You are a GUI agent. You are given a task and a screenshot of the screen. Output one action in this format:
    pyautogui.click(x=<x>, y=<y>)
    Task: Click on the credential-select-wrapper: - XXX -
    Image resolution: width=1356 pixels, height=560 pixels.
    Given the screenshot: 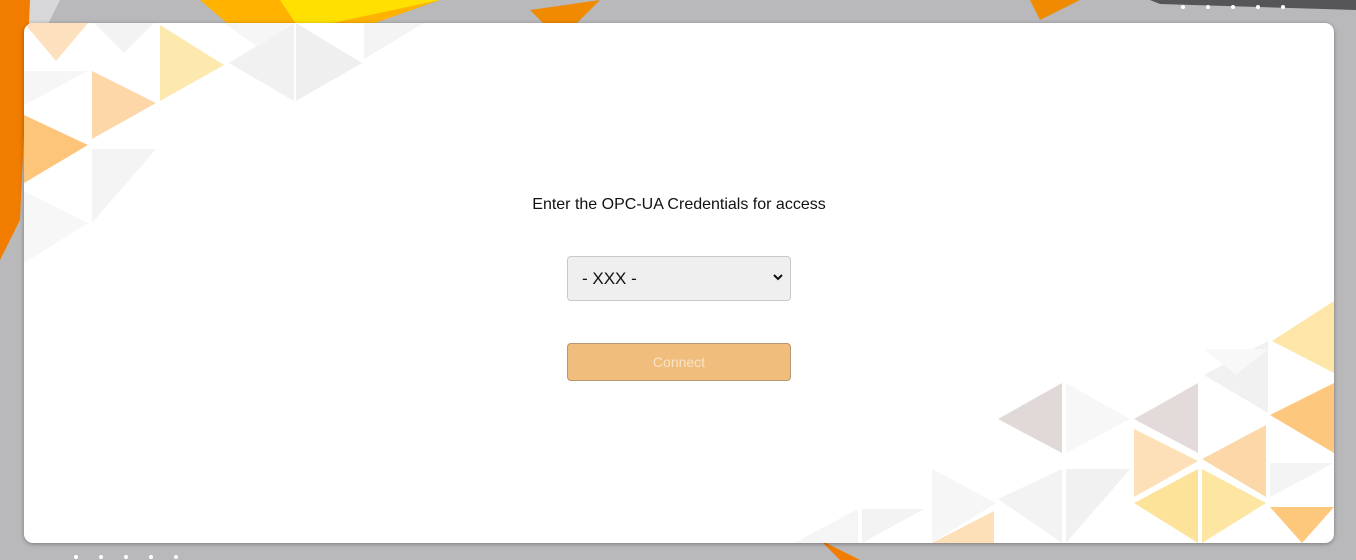 What is the action you would take?
    pyautogui.click(x=679, y=278)
    